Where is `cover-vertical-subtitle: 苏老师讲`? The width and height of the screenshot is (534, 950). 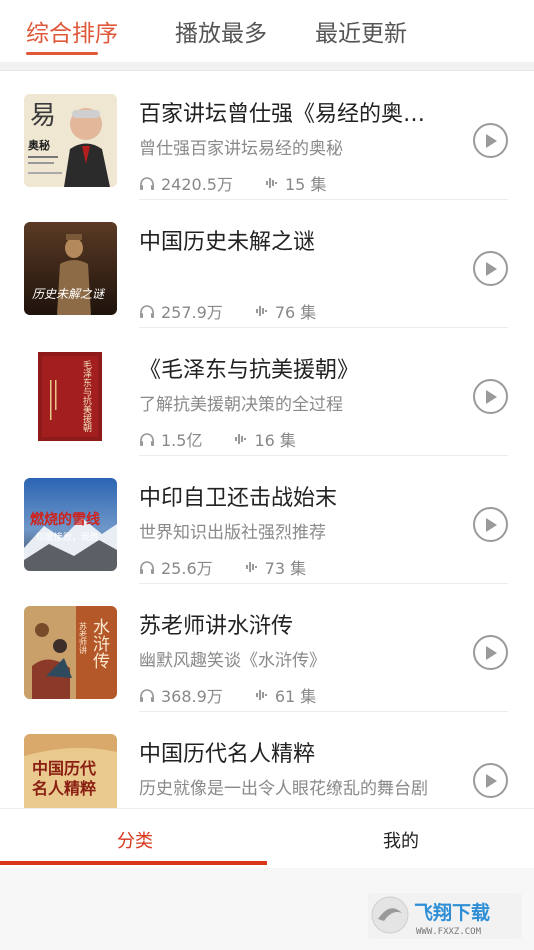 cover-vertical-subtitle: 苏老师讲 is located at coordinates (83, 638).